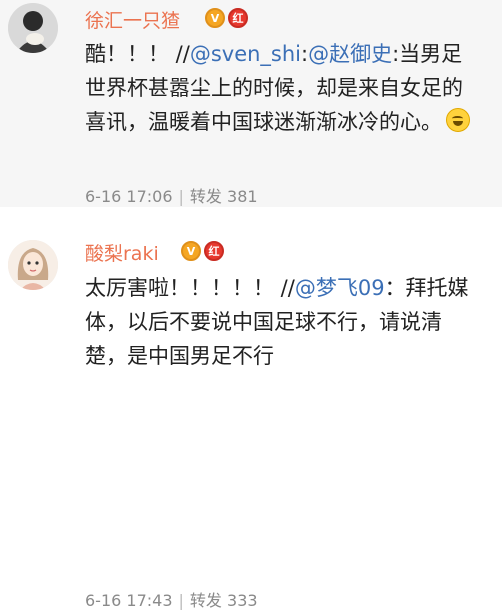 The width and height of the screenshot is (502, 611). What do you see at coordinates (458, 120) in the screenshot?
I see `laugh-cry-icon` at bounding box center [458, 120].